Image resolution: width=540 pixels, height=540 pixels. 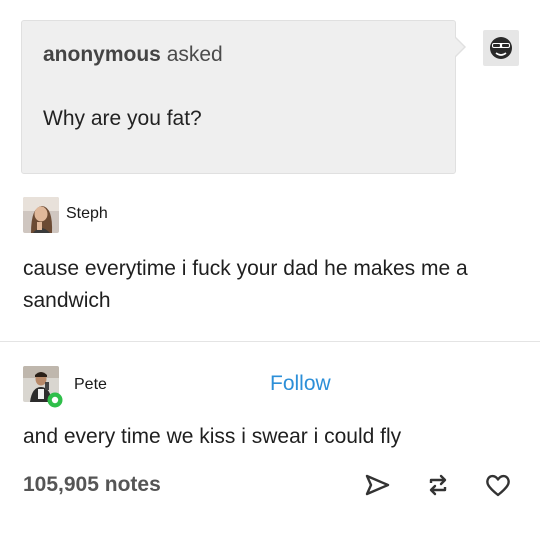 What do you see at coordinates (55, 400) in the screenshot?
I see `follow-badge-icon` at bounding box center [55, 400].